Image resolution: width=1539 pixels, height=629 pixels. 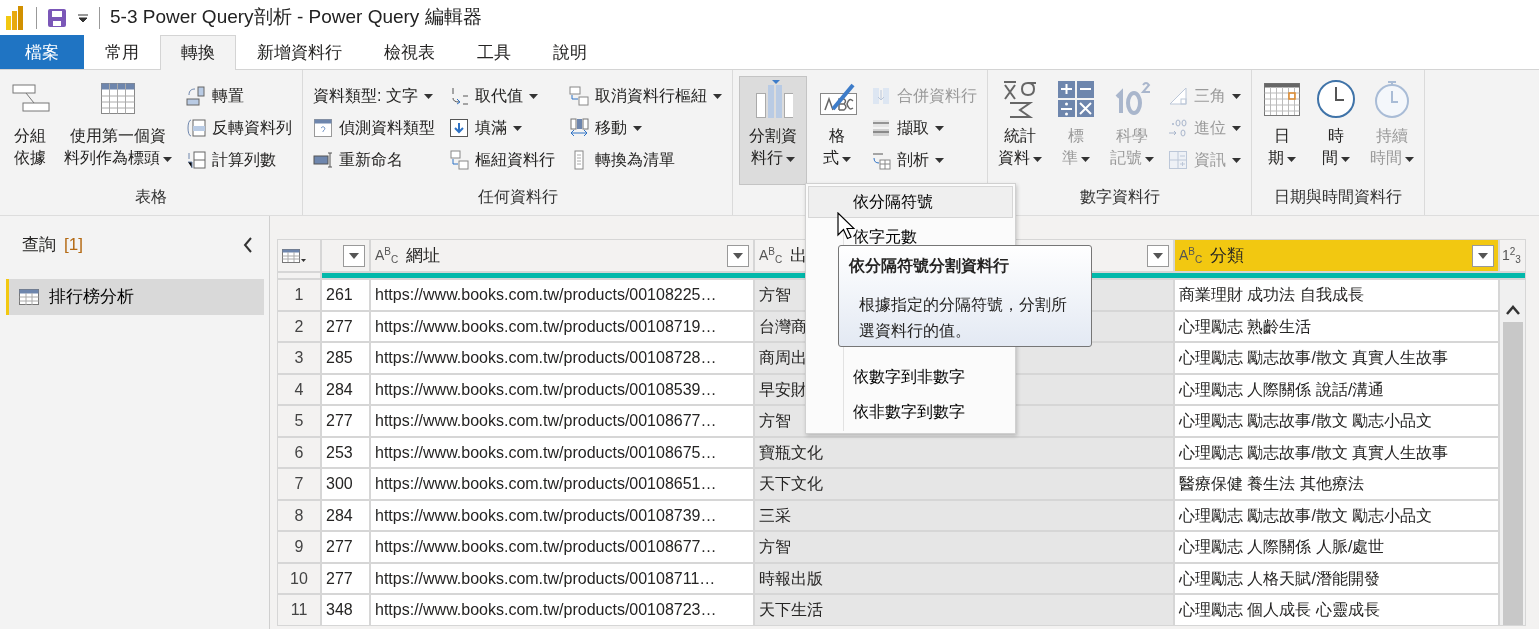 I want to click on menu-item: 依分隔符號, so click(x=910, y=202).